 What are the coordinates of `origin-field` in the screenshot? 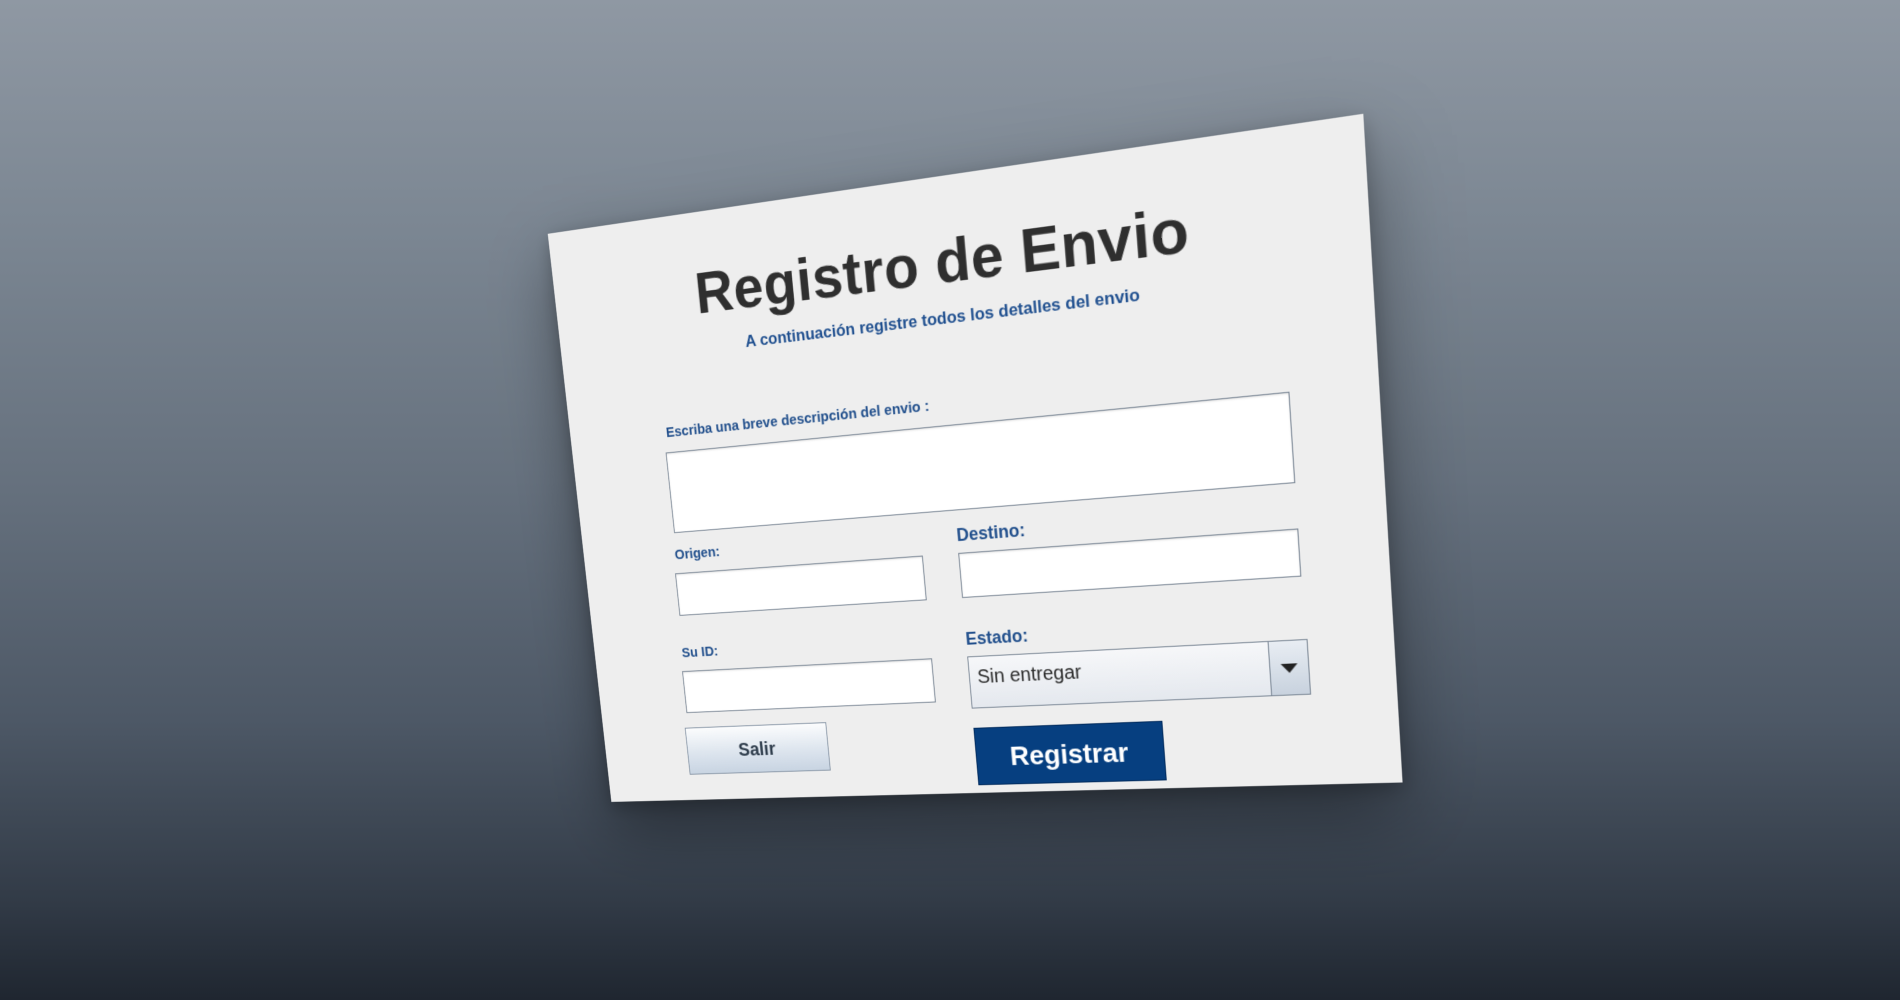 It's located at (801, 586).